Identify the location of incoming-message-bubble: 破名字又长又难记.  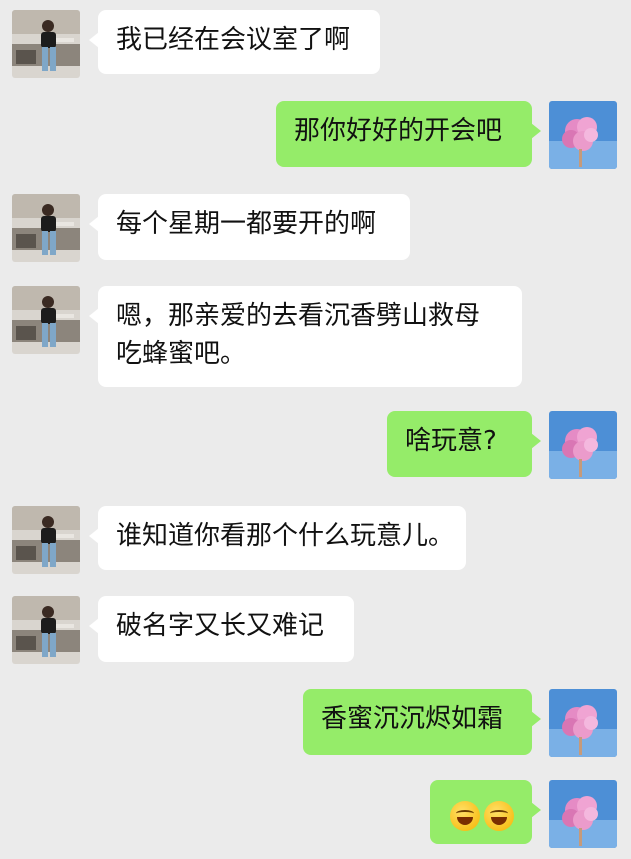
(221, 629).